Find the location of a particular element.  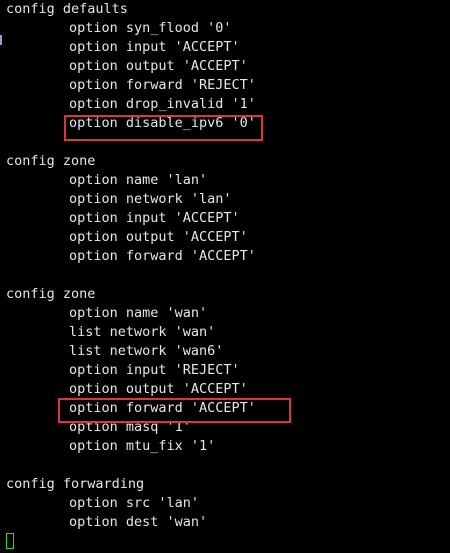

highlight-box-wan-forward is located at coordinates (174, 410).